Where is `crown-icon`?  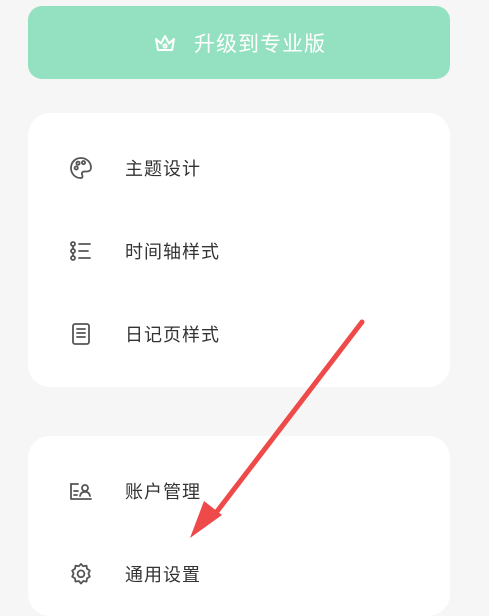
crown-icon is located at coordinates (165, 43).